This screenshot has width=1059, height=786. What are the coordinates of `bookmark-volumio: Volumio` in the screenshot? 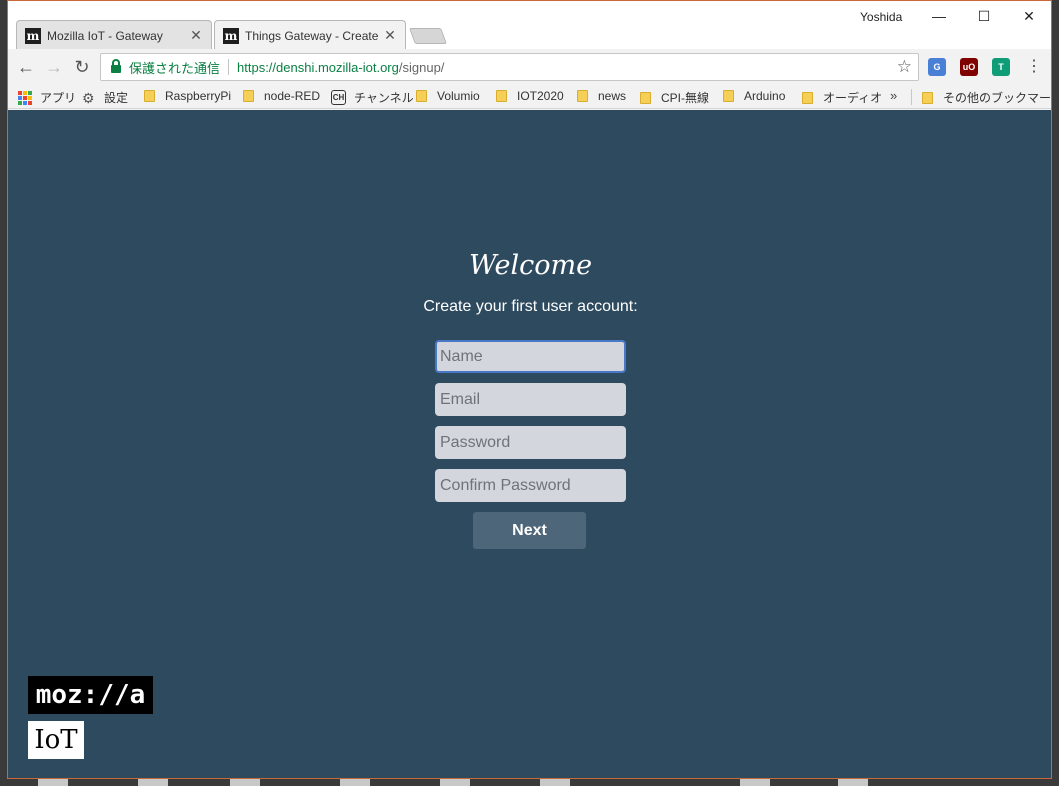 It's located at (448, 96).